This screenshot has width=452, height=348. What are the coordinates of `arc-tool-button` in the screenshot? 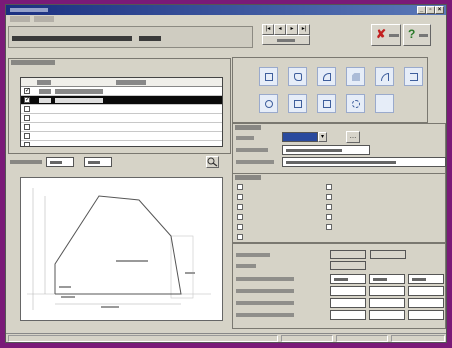 It's located at (326, 76).